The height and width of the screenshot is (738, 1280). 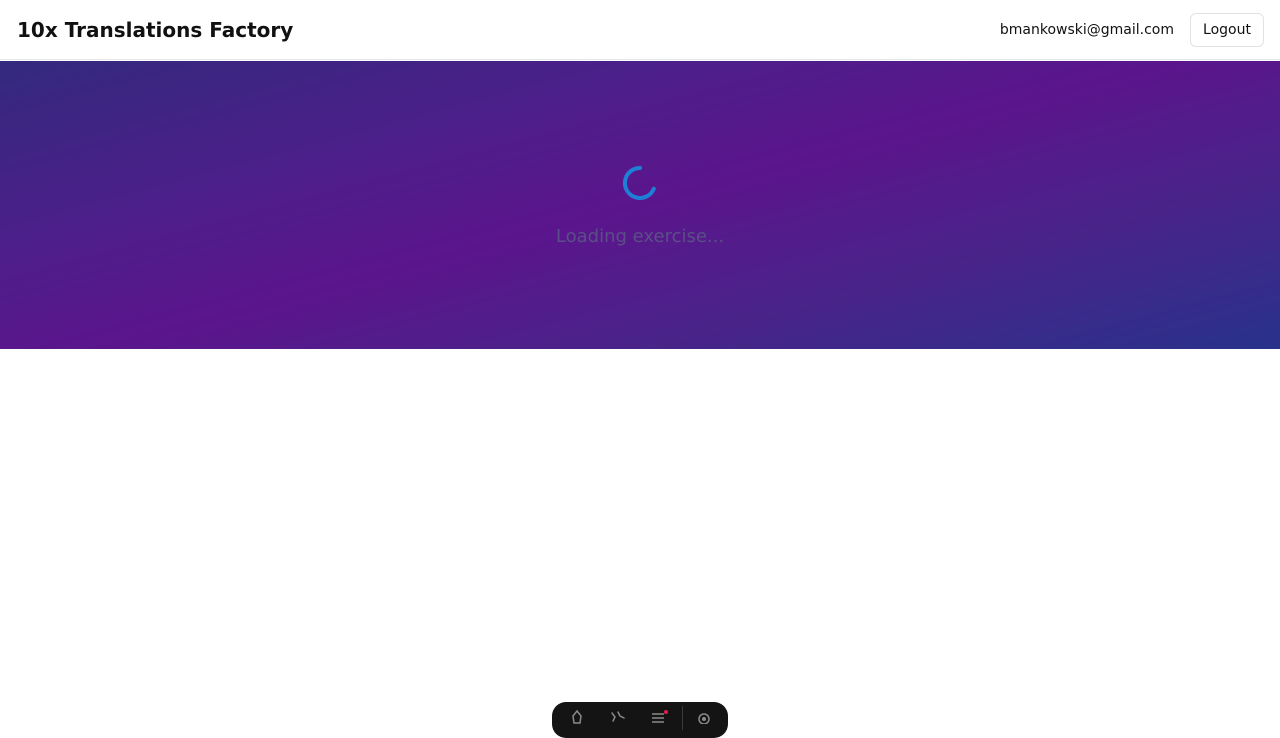 What do you see at coordinates (577, 717) in the screenshot?
I see `rocket-icon` at bounding box center [577, 717].